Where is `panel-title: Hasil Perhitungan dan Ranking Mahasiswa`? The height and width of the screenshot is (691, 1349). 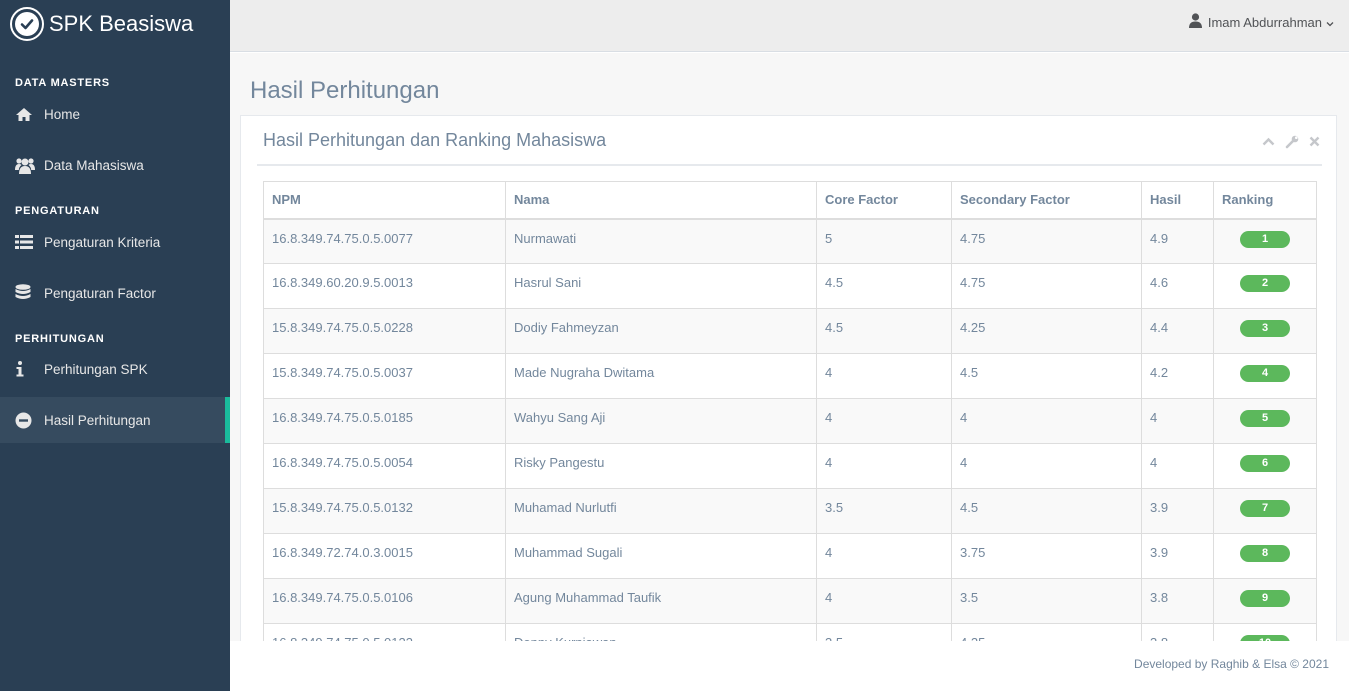
panel-title: Hasil Perhitungan dan Ranking Mahasiswa is located at coordinates (435, 140).